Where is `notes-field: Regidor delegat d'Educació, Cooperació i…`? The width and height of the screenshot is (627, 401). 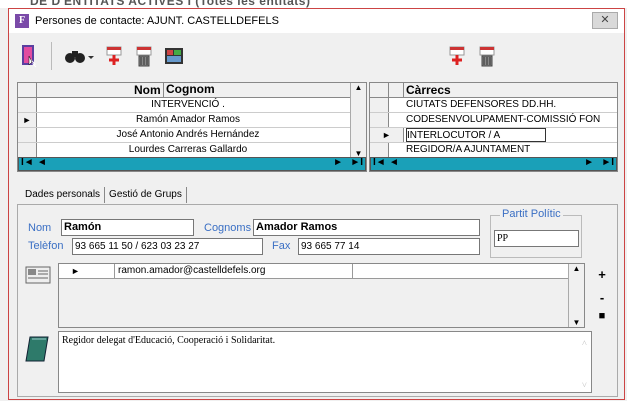
notes-field: Regidor delegat d'Educació, Cooperació i… is located at coordinates (325, 362).